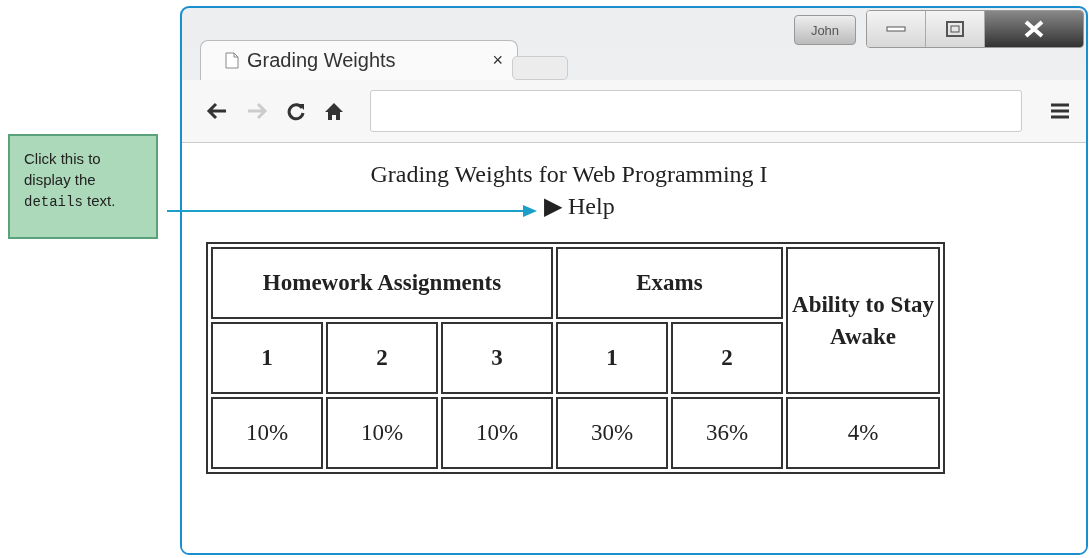 Image resolution: width=1092 pixels, height=558 pixels. Describe the element at coordinates (727, 433) in the screenshot. I see `table-cell: 36%` at that location.